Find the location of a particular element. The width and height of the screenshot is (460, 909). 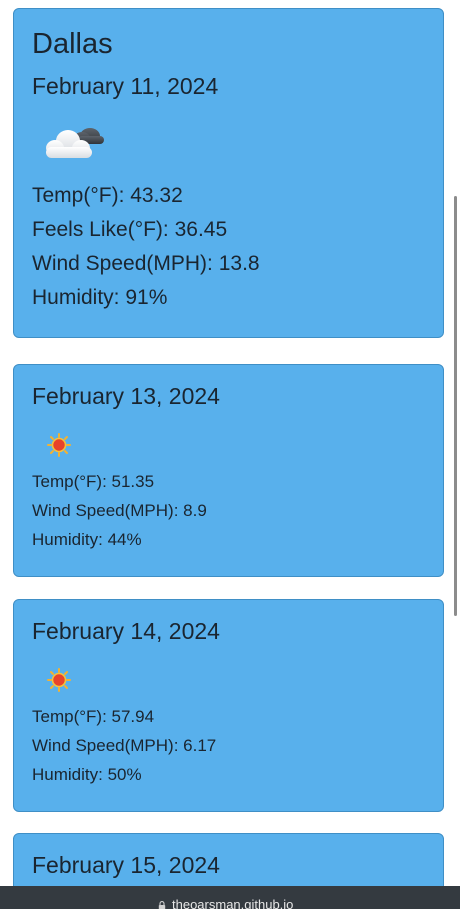

forecast-wind: Wind Speed(MPH): 8.9 is located at coordinates (119, 510).